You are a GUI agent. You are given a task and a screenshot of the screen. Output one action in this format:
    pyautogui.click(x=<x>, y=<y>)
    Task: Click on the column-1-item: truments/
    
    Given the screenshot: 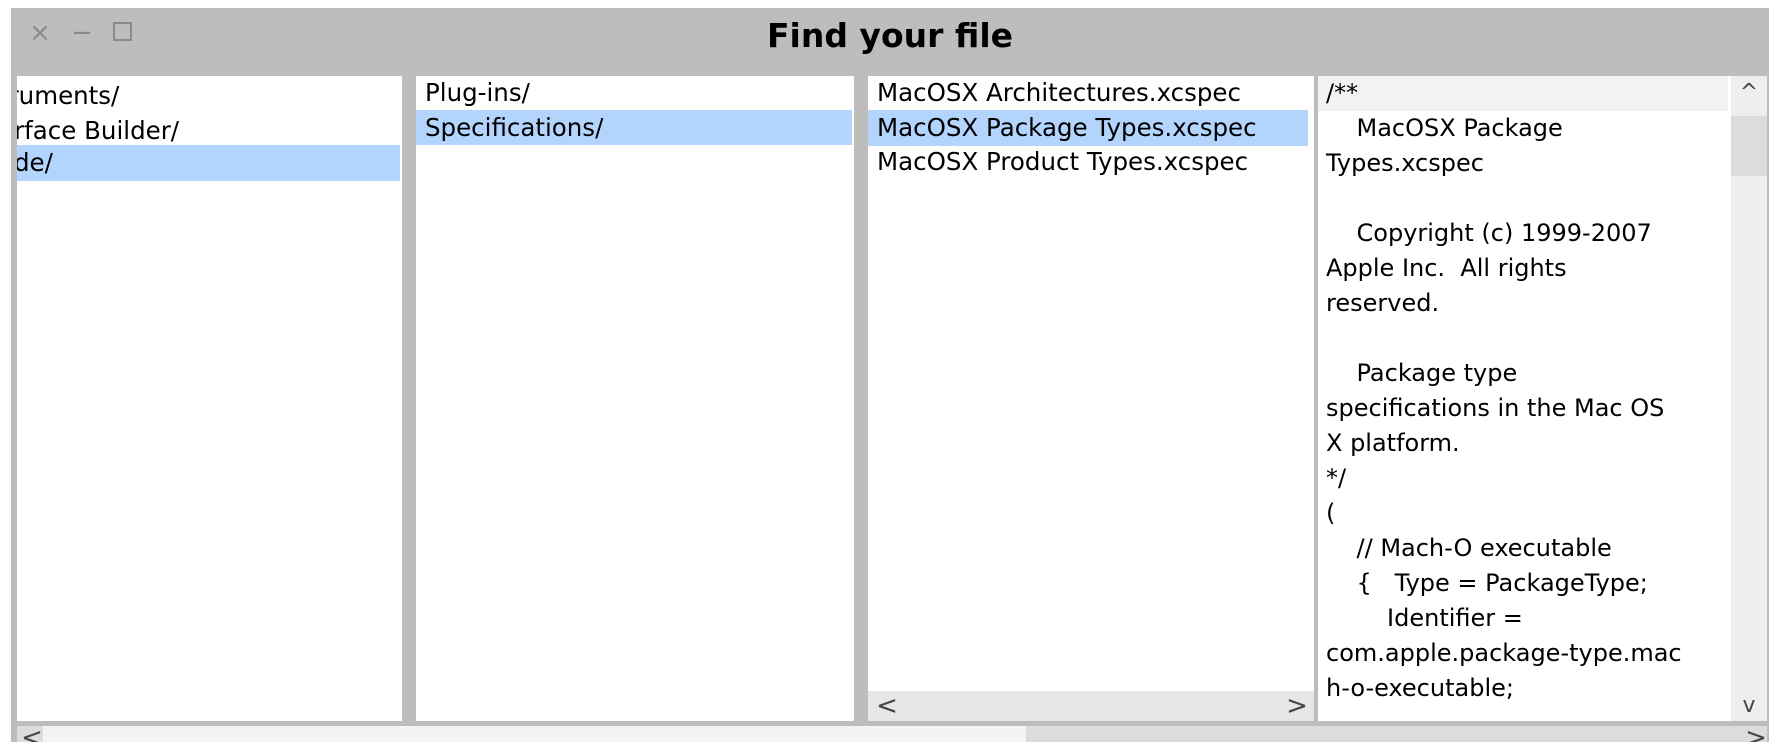 What is the action you would take?
    pyautogui.click(x=208, y=96)
    